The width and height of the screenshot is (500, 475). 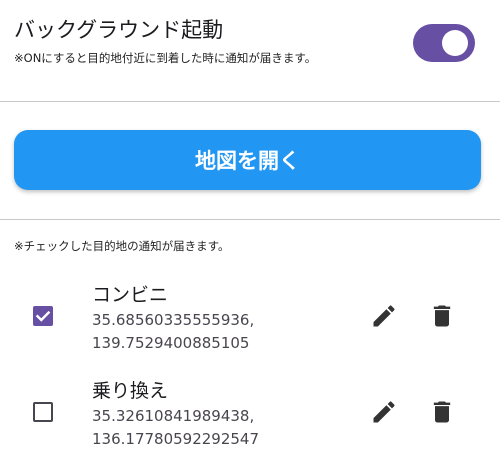 I want to click on destination-list-note: ※チェックした目的地の通知が届きます。, so click(x=122, y=246).